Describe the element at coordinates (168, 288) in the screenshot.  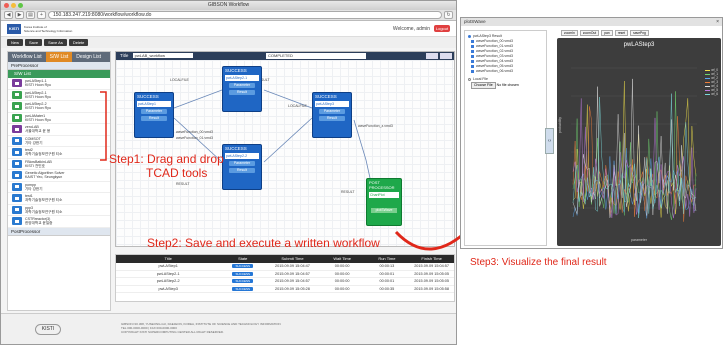
I see `table-cell: pwLAStep3` at that location.